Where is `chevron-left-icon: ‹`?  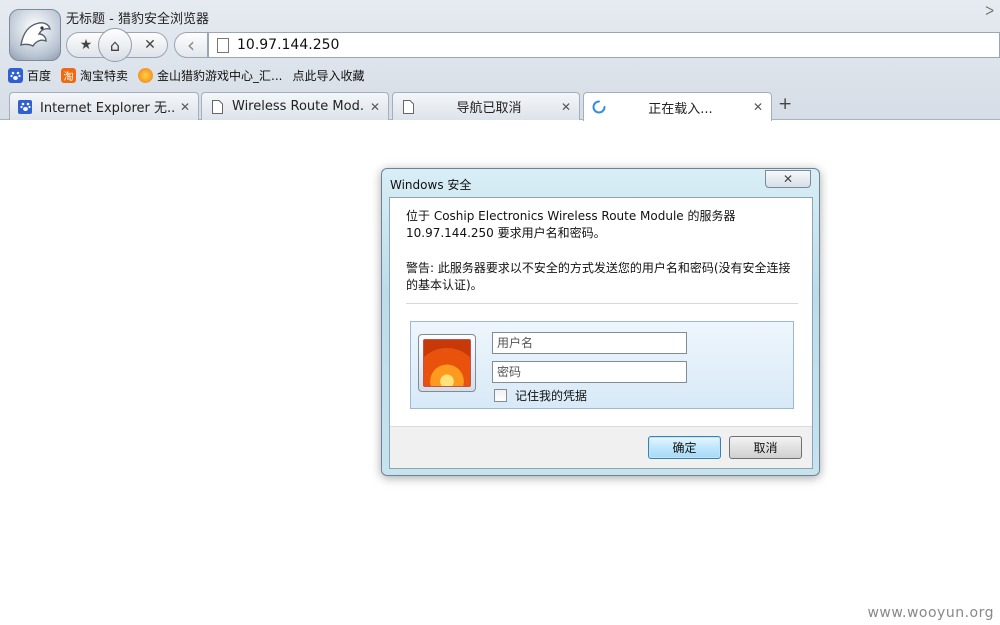
chevron-left-icon: ‹ is located at coordinates (191, 45).